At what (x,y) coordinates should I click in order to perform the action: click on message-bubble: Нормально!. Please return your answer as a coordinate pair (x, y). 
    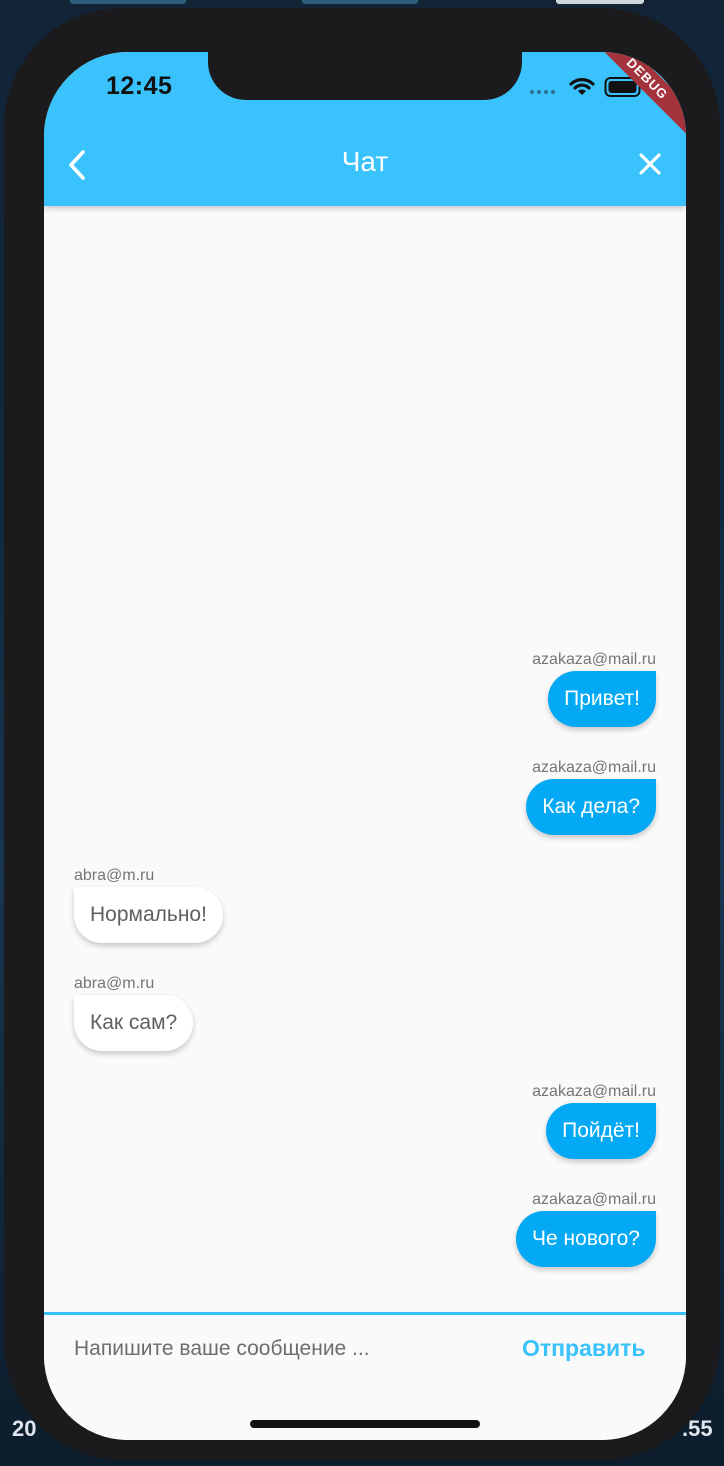
    Looking at the image, I should click on (148, 915).